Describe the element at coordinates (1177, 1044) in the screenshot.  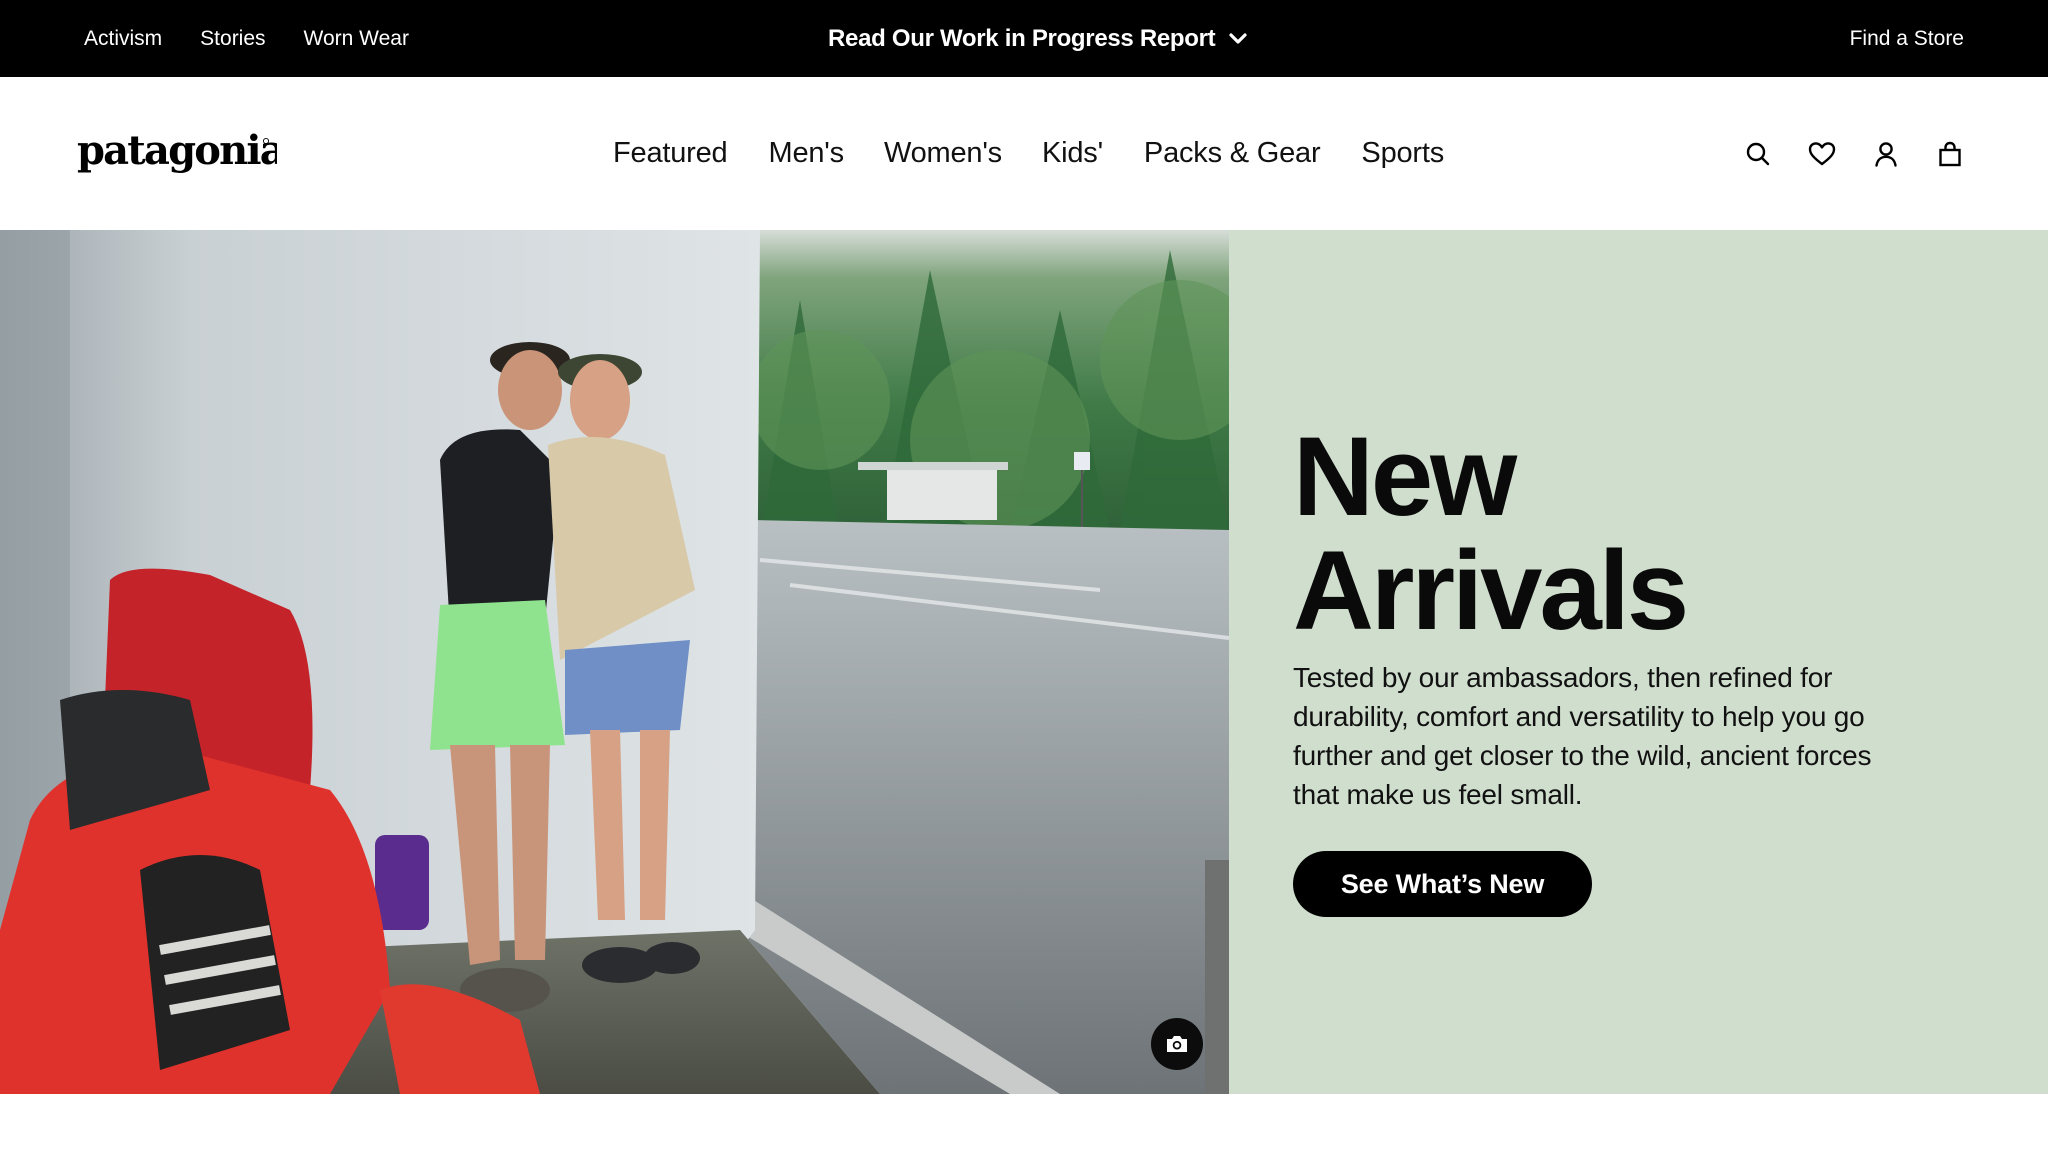
I see `camera-icon` at that location.